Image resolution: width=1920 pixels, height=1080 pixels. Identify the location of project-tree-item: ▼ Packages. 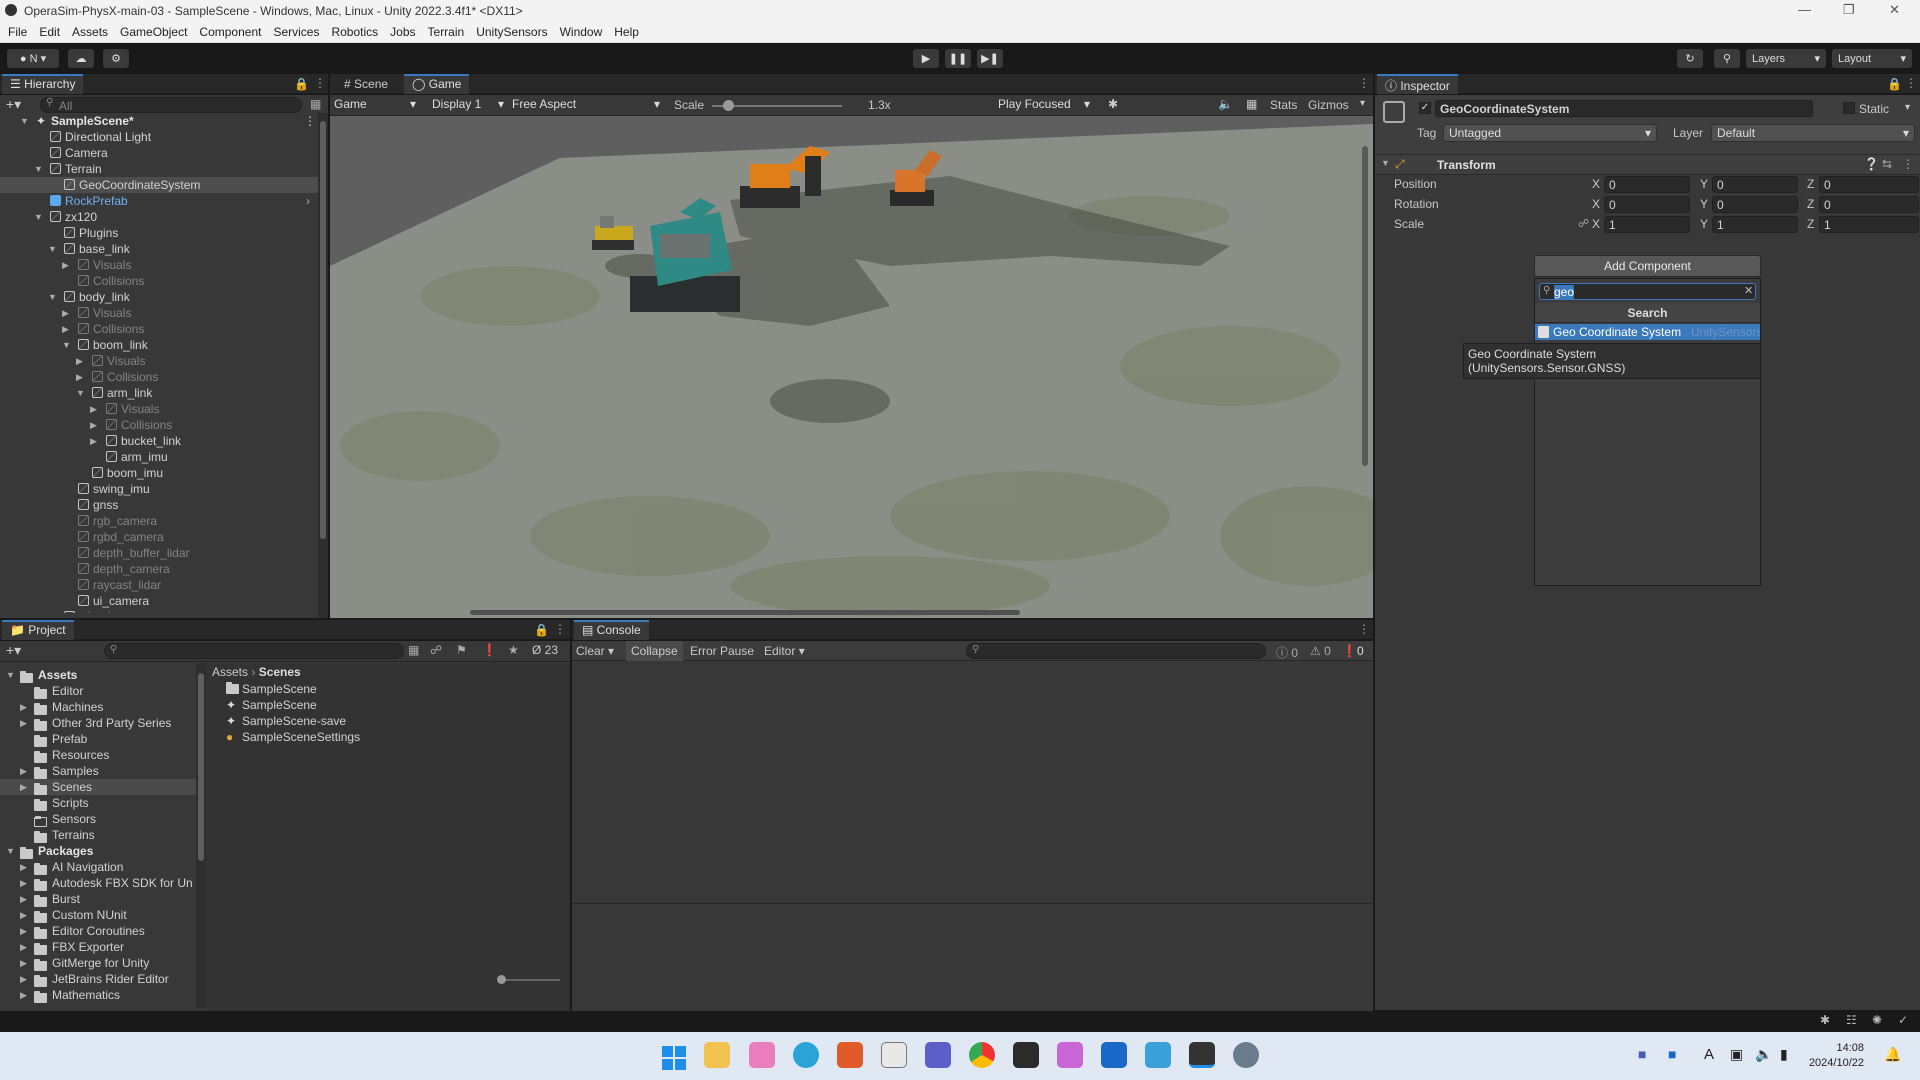
(98, 851).